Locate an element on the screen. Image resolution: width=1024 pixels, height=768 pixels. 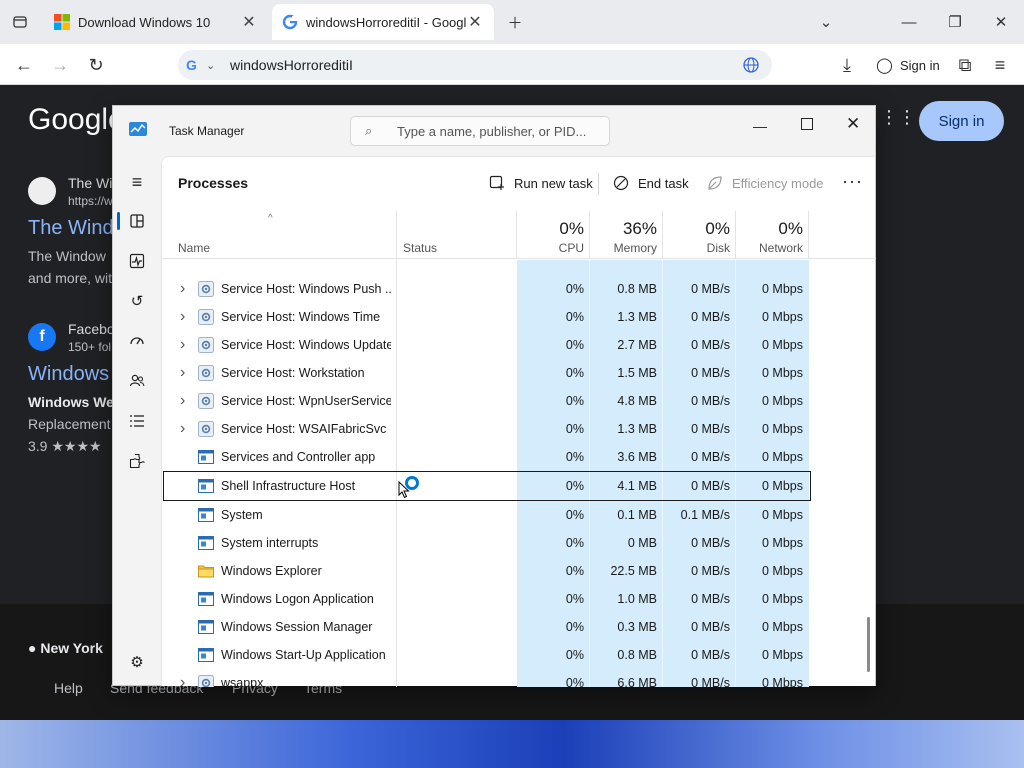
folder-icon is located at coordinates (206, 571).